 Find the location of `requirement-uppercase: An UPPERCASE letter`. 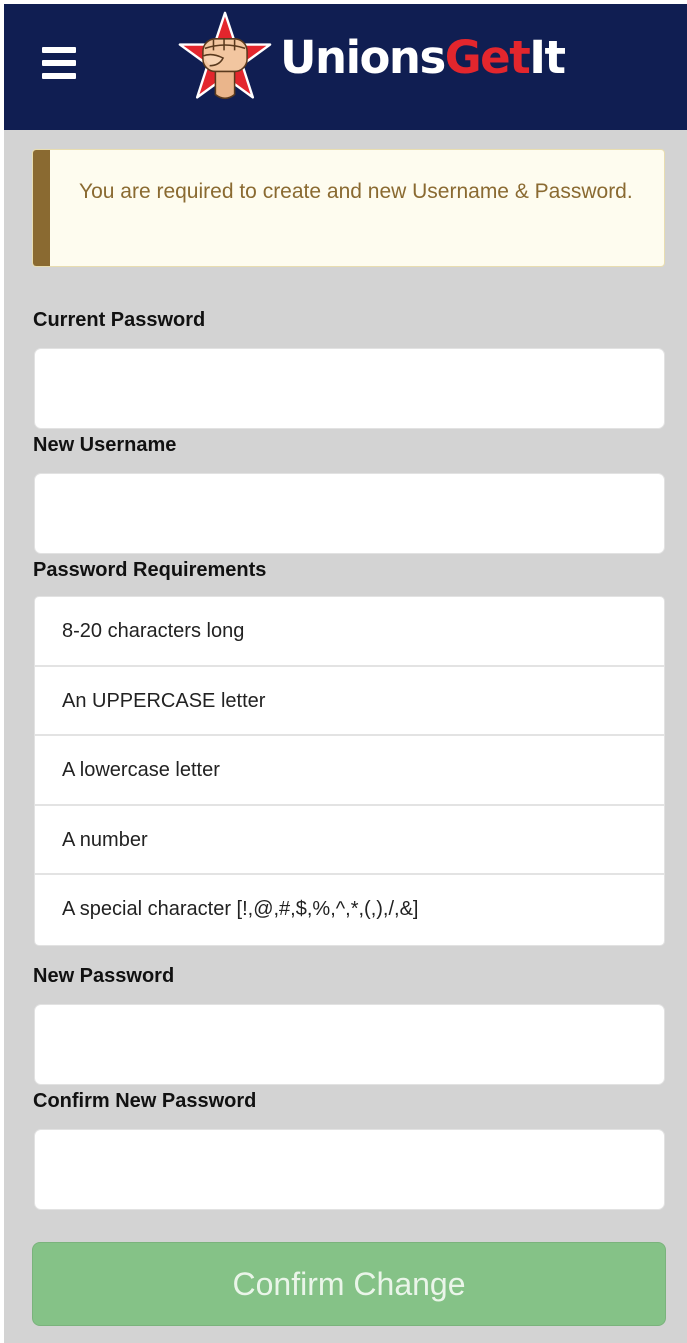

requirement-uppercase: An UPPERCASE letter is located at coordinates (349, 702).